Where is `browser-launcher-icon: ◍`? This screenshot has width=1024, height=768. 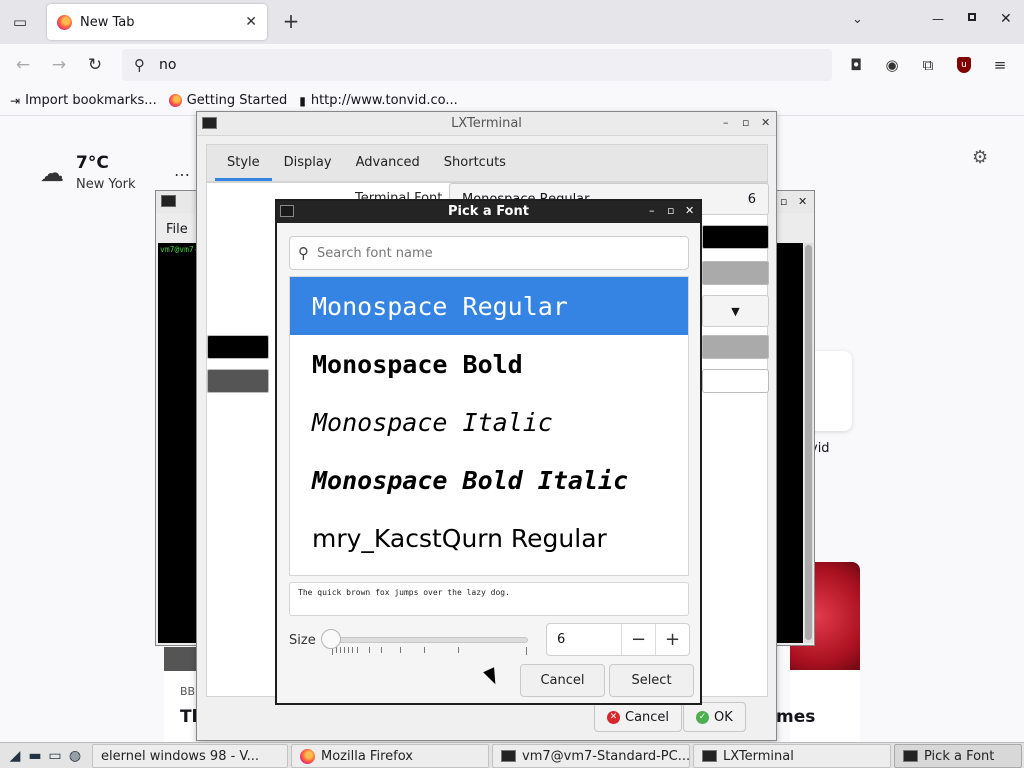
browser-launcher-icon: ◍ is located at coordinates (75, 756).